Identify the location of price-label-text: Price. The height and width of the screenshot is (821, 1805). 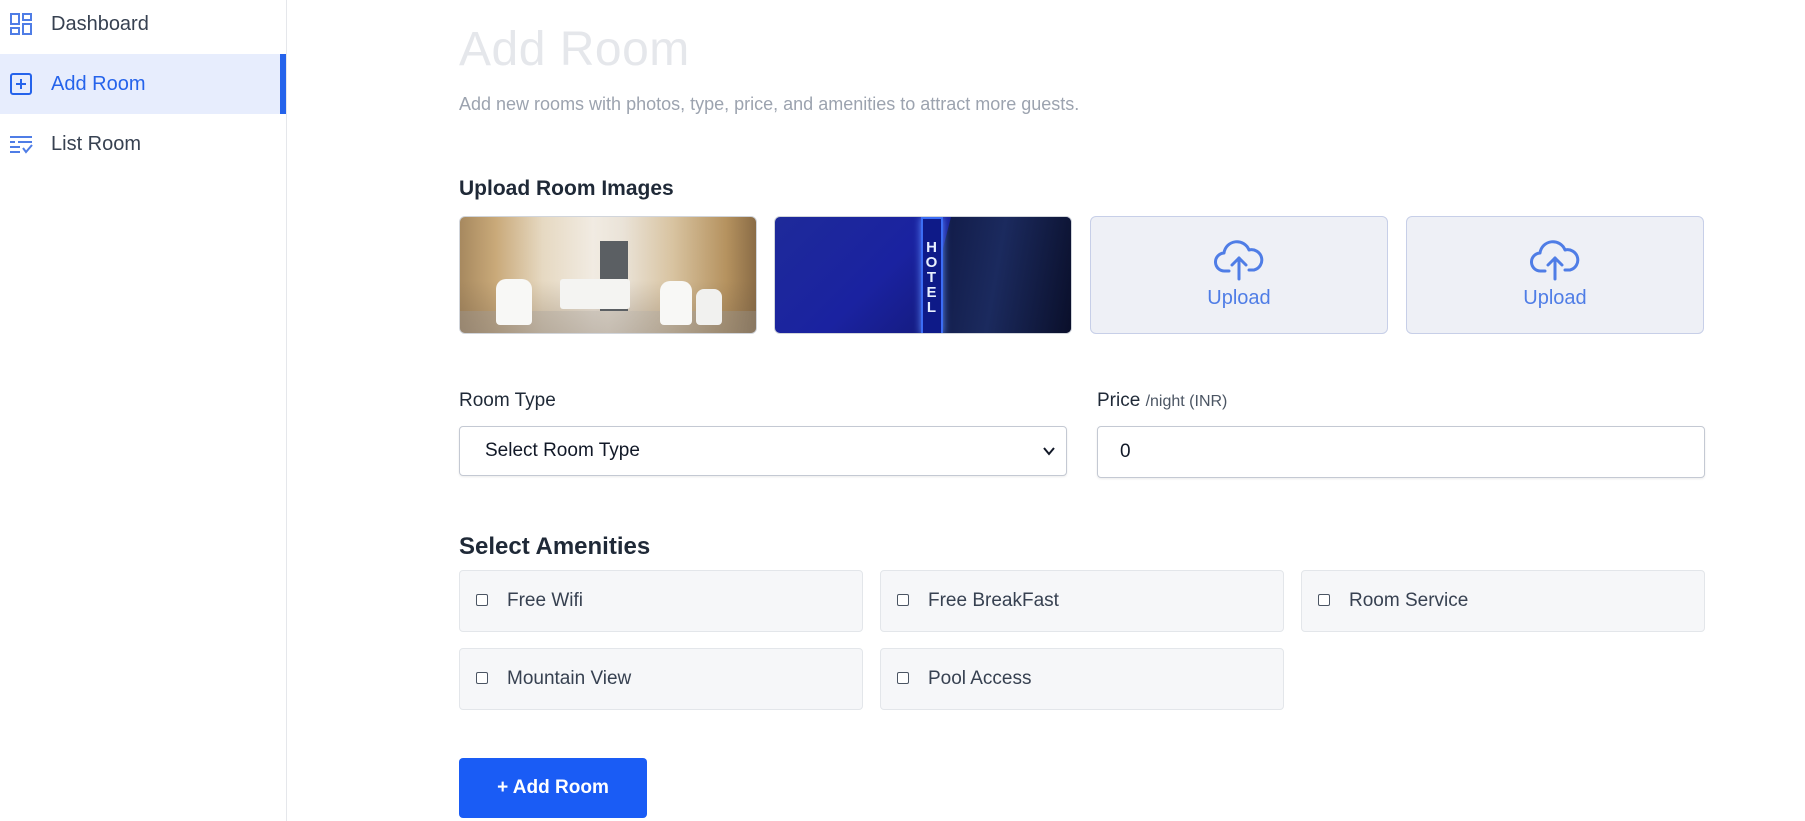
(1119, 400).